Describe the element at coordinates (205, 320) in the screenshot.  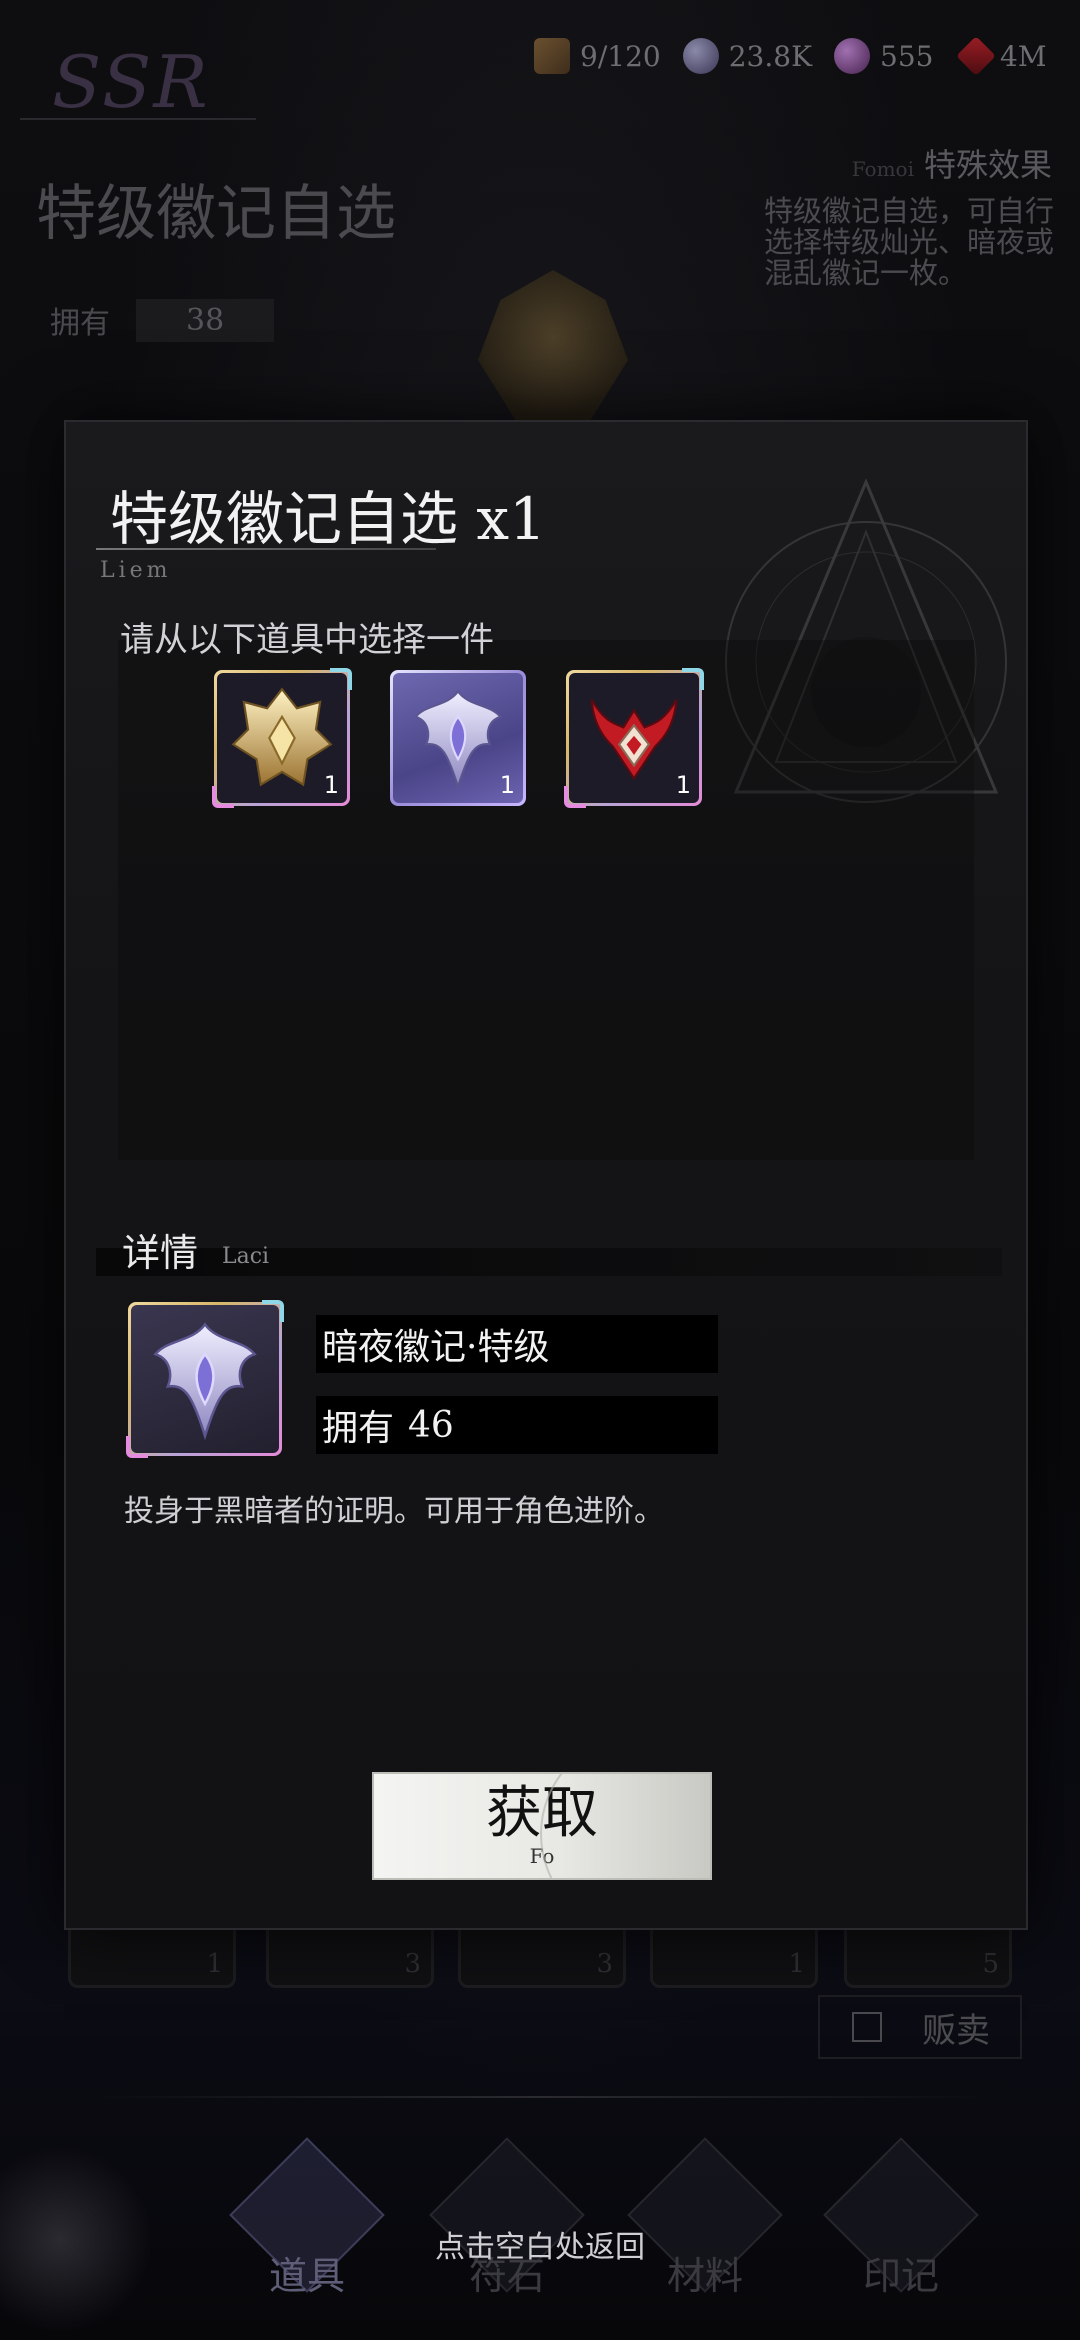
I see `owned-value: 38` at that location.